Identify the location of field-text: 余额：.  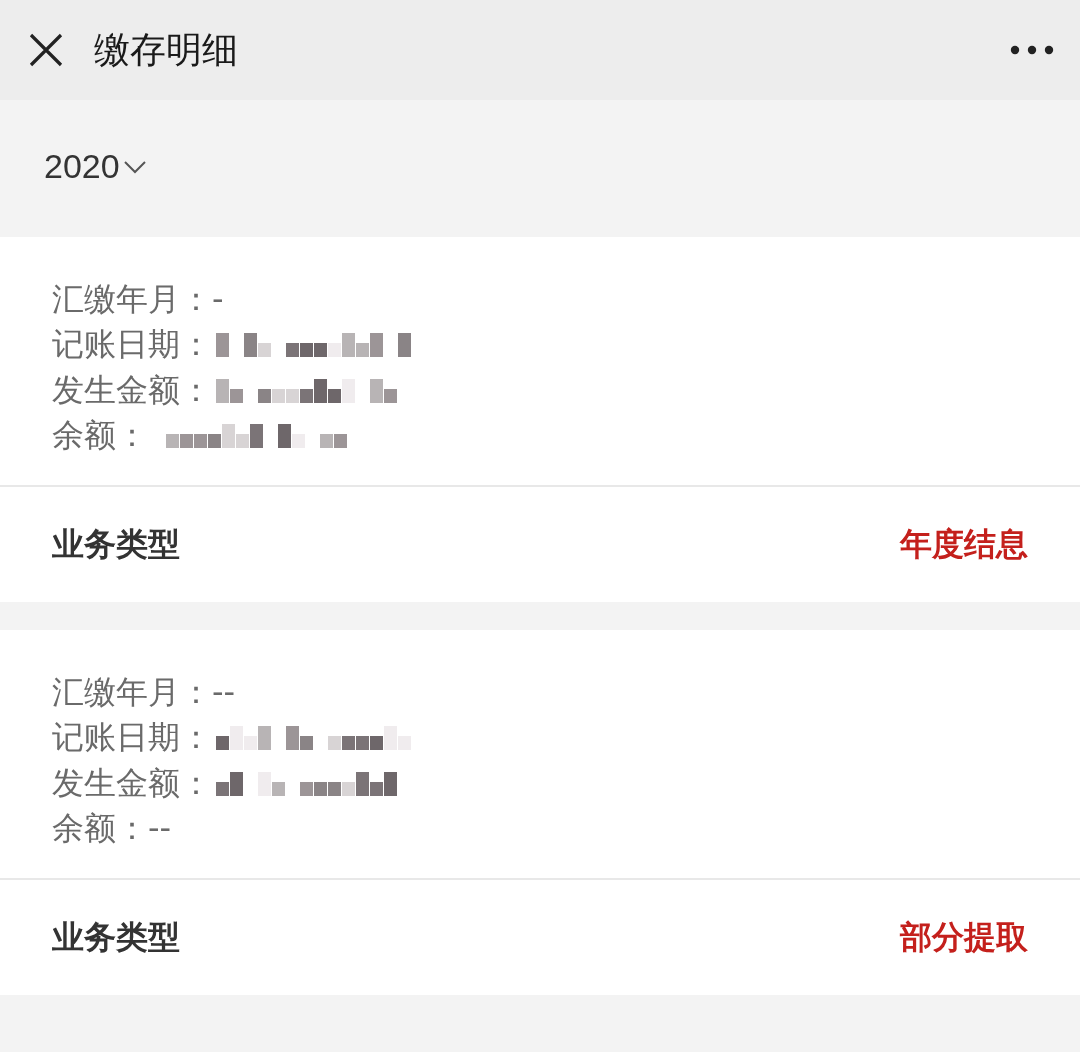
(100, 436).